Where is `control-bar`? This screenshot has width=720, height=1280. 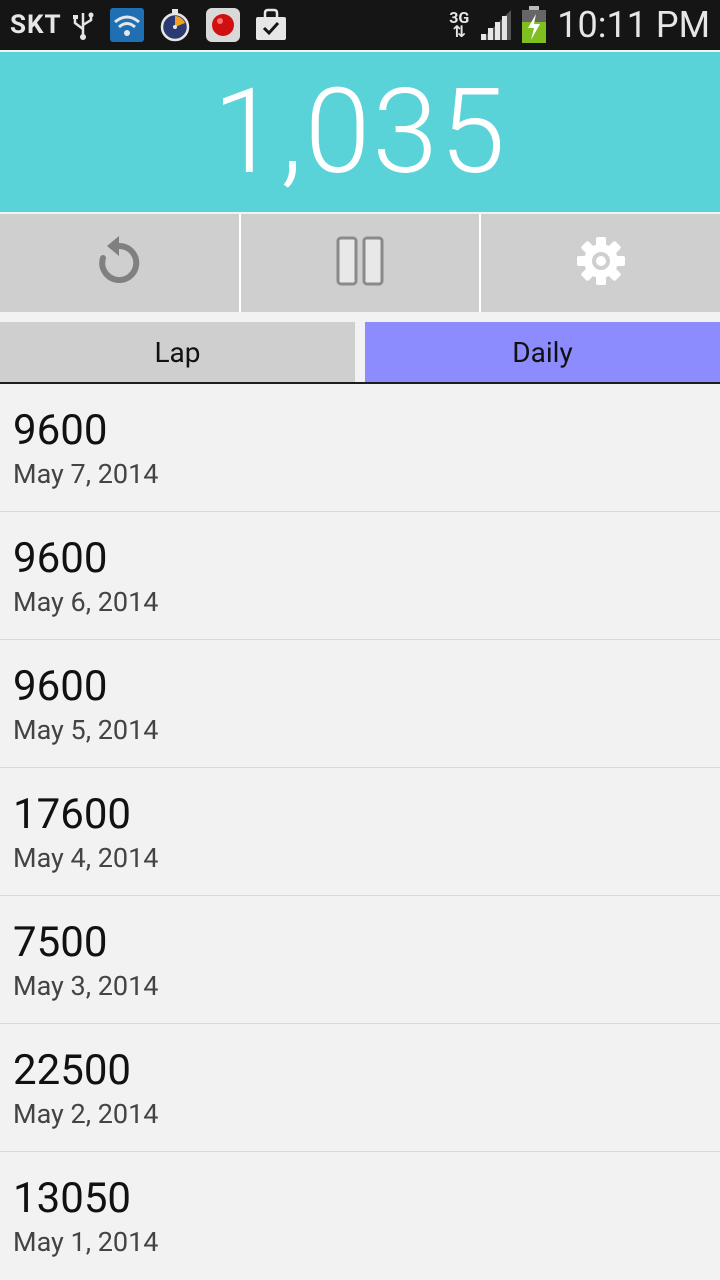
control-bar is located at coordinates (360, 263).